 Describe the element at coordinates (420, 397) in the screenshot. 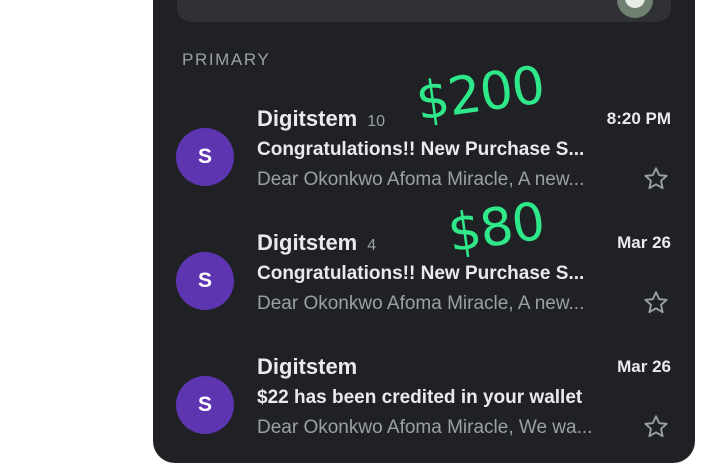

I see `email-subject: $22 has been credited in your wallet` at that location.